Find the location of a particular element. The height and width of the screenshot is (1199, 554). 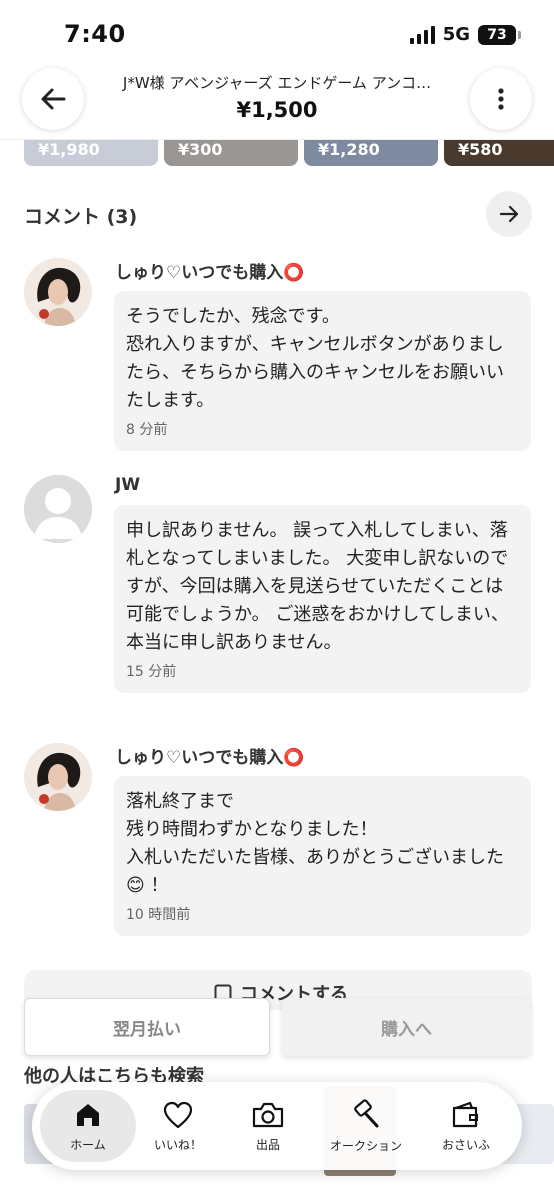

home-icon is located at coordinates (88, 1114).